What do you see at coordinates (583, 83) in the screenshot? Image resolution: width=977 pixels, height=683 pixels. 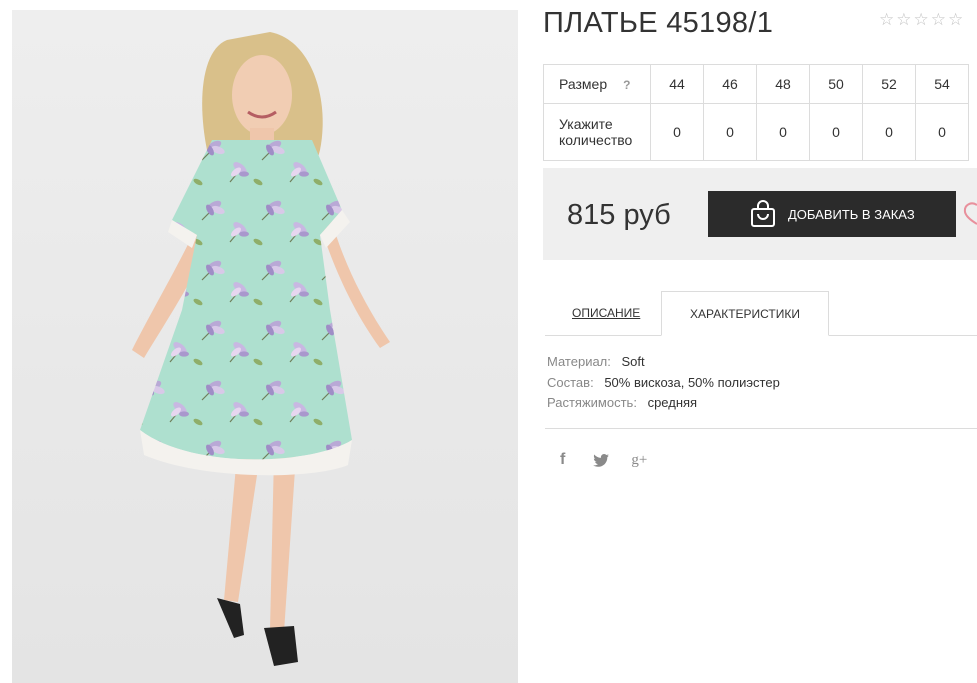 I see `size-label: Размер` at bounding box center [583, 83].